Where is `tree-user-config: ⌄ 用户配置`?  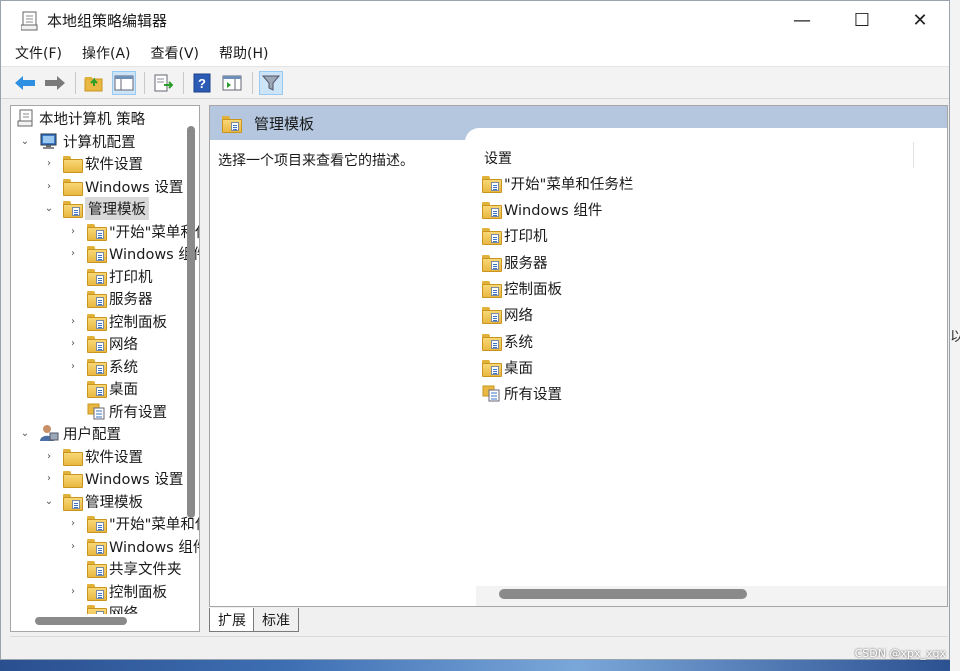 tree-user-config: ⌄ 用户配置 is located at coordinates (66, 433).